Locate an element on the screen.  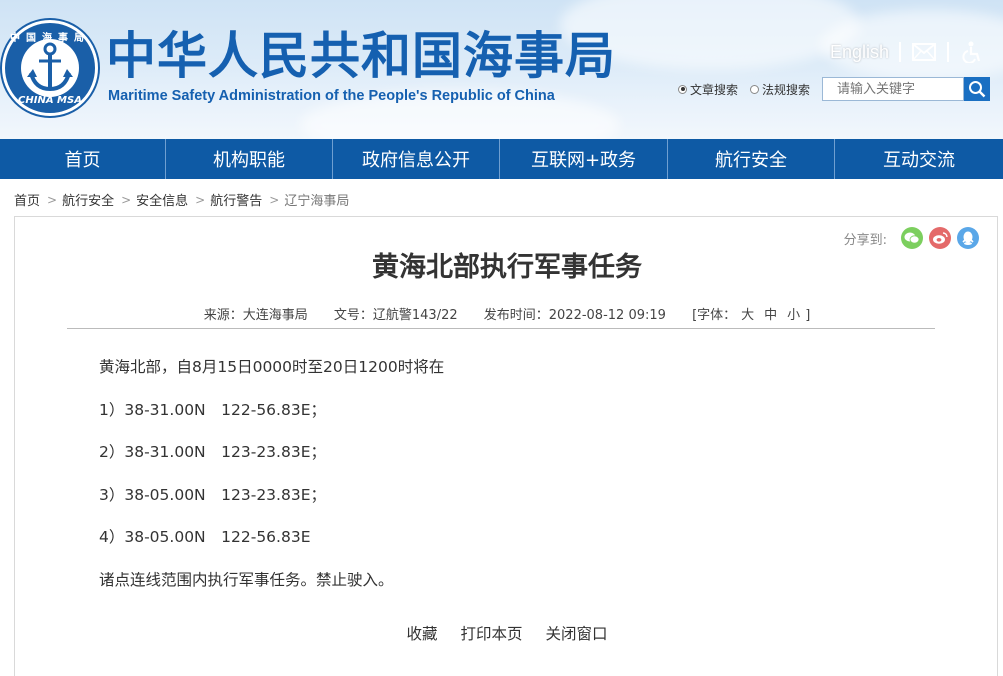
article-publish-time: 发布时间：2022-08-12 09:19 is located at coordinates (575, 315).